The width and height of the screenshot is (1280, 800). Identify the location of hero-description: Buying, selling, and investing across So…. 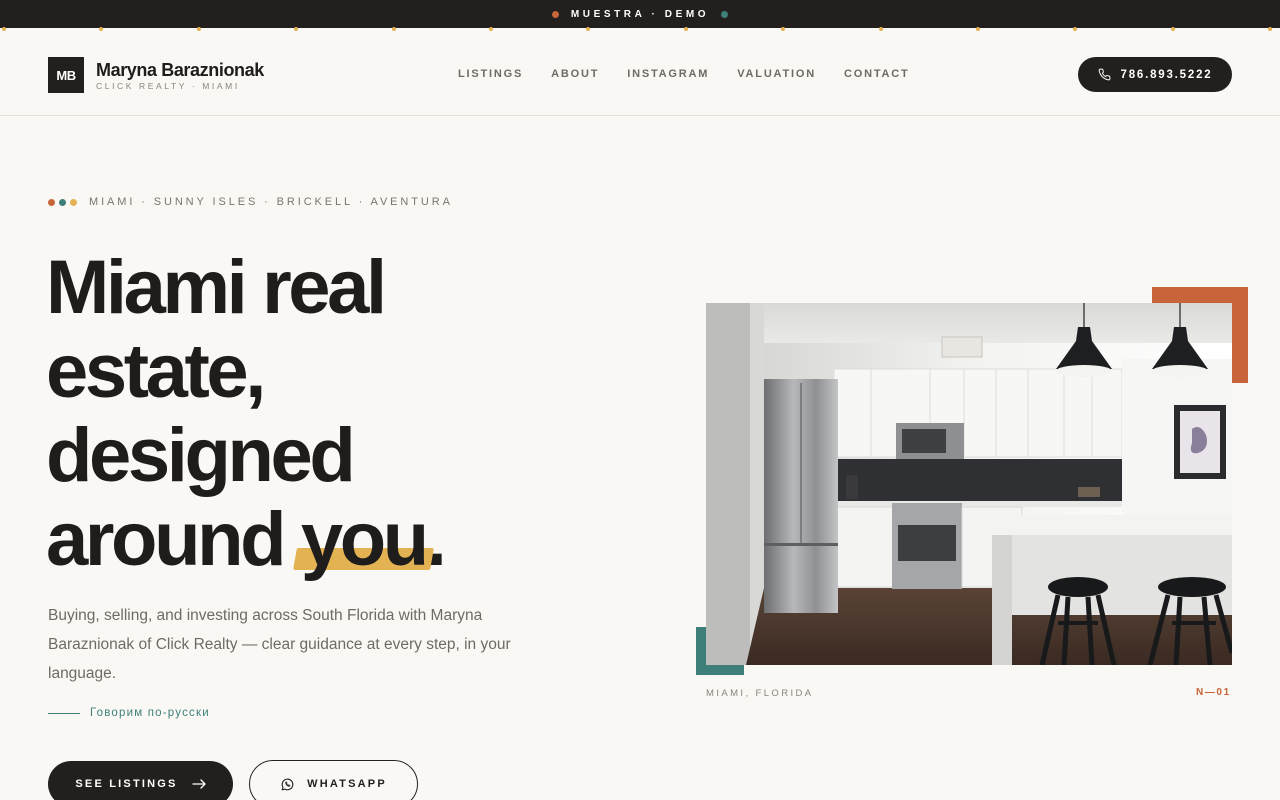
(279, 644).